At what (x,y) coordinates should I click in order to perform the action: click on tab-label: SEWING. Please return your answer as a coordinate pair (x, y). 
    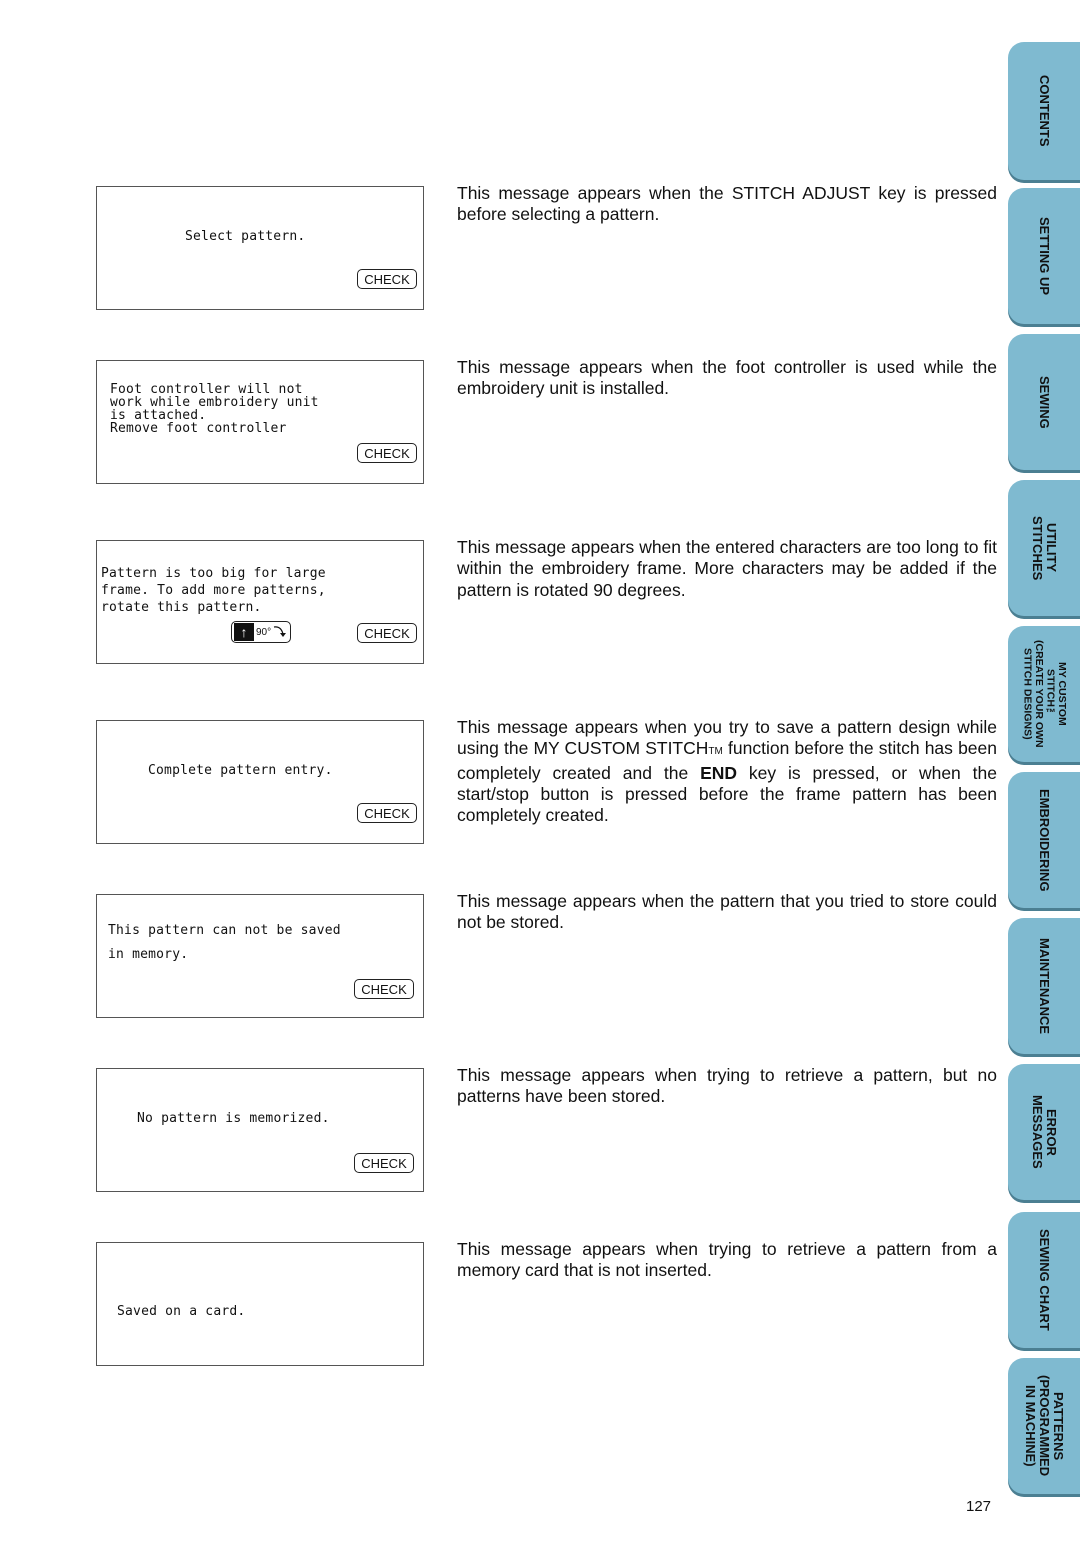
    Looking at the image, I should click on (1044, 402).